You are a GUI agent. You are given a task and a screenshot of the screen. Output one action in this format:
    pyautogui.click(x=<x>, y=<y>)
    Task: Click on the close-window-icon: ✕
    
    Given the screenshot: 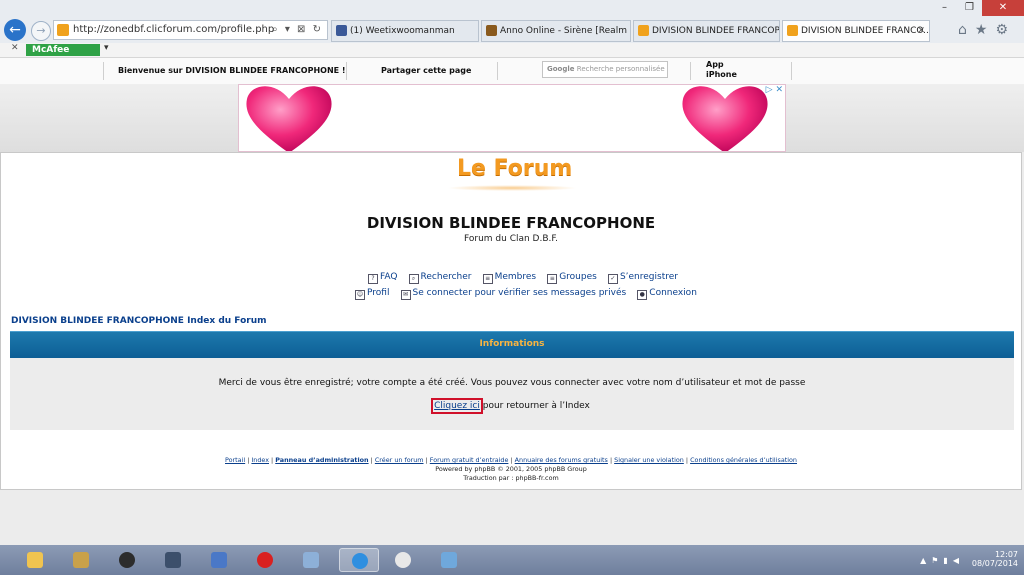 What is the action you would take?
    pyautogui.click(x=1003, y=8)
    